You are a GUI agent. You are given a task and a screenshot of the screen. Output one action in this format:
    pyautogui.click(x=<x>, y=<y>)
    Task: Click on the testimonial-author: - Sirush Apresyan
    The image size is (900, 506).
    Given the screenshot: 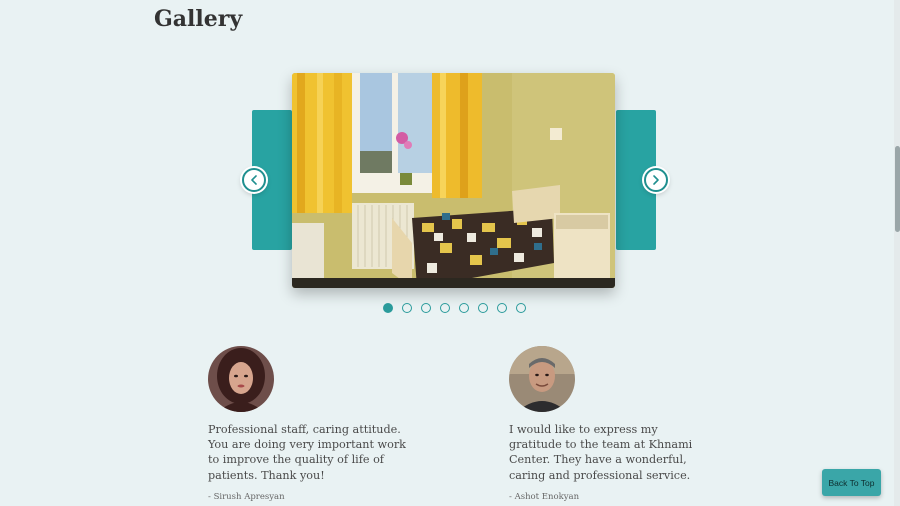 What is the action you would take?
    pyautogui.click(x=246, y=496)
    